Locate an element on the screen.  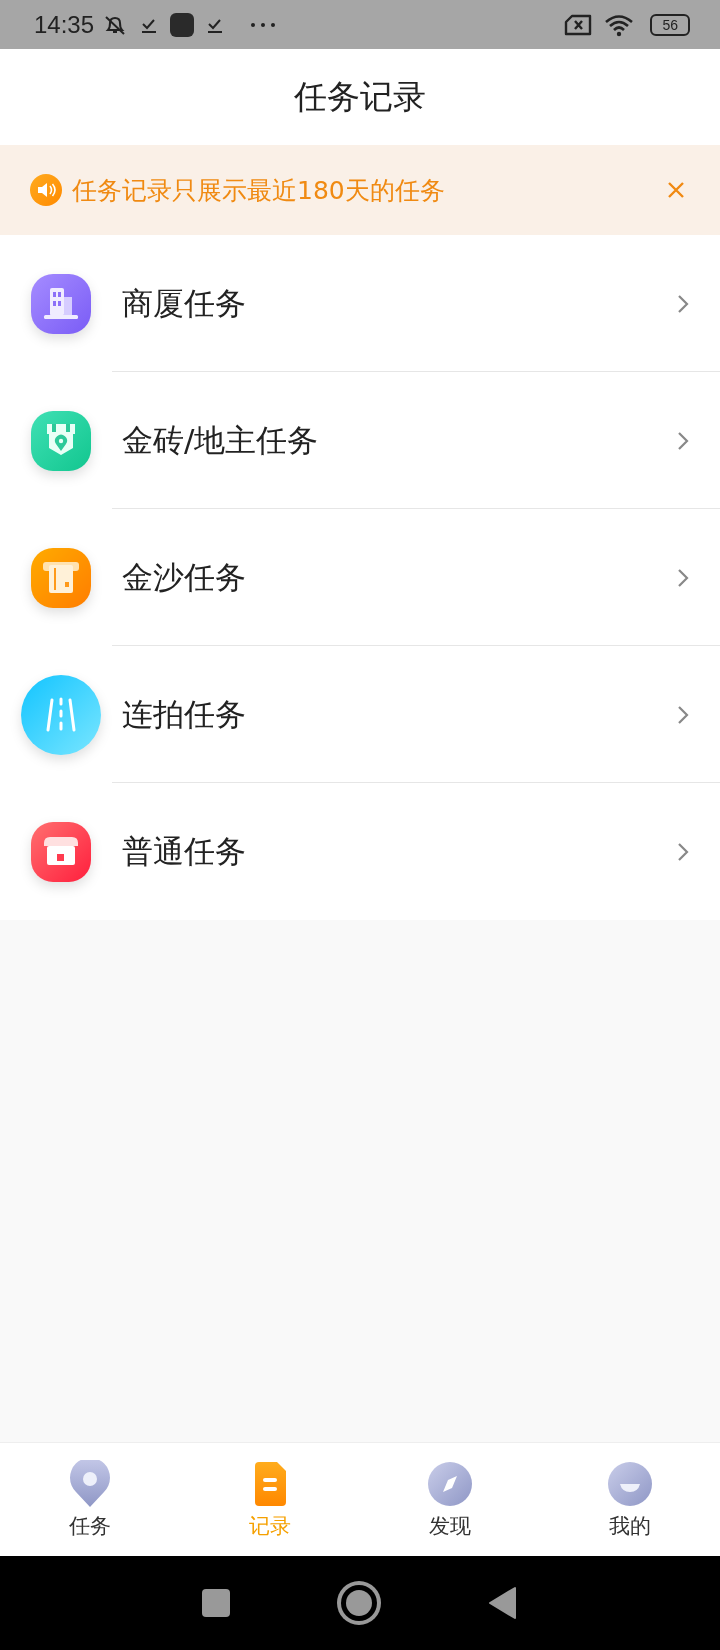
task-list-item: 普通任务 is located at coordinates (360, 851).